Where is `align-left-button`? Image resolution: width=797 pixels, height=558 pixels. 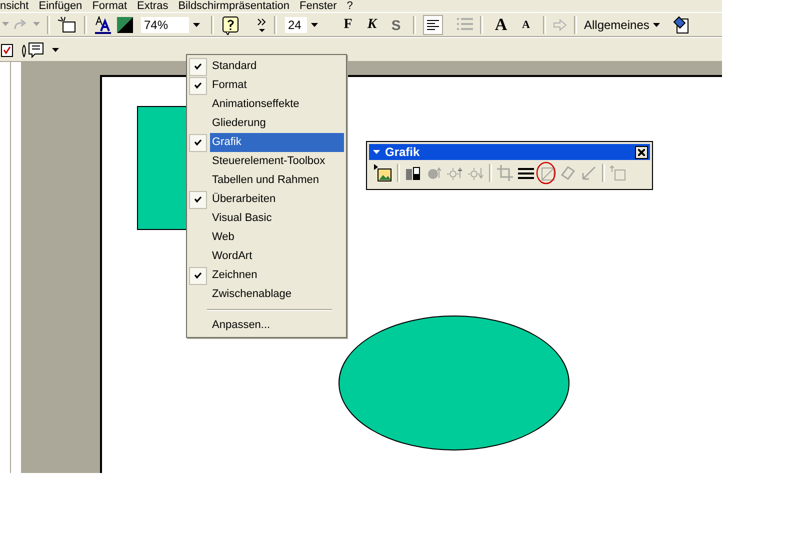
align-left-button is located at coordinates (433, 24).